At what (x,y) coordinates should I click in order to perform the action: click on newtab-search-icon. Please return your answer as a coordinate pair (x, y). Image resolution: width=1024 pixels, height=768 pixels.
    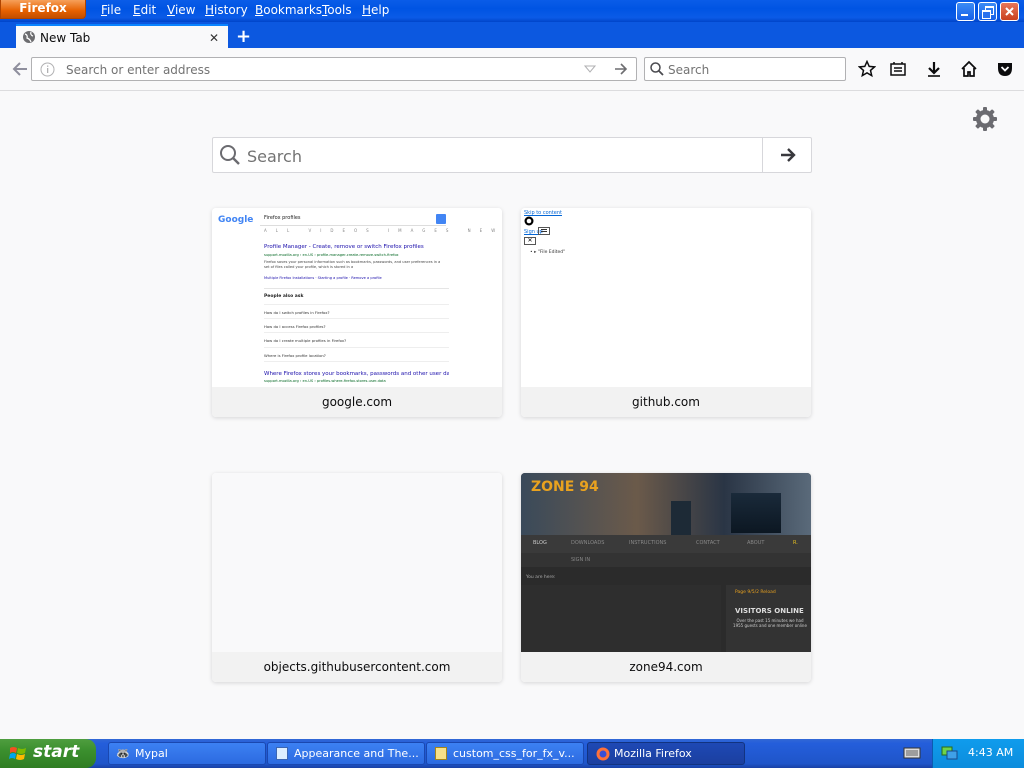
    Looking at the image, I should click on (230, 155).